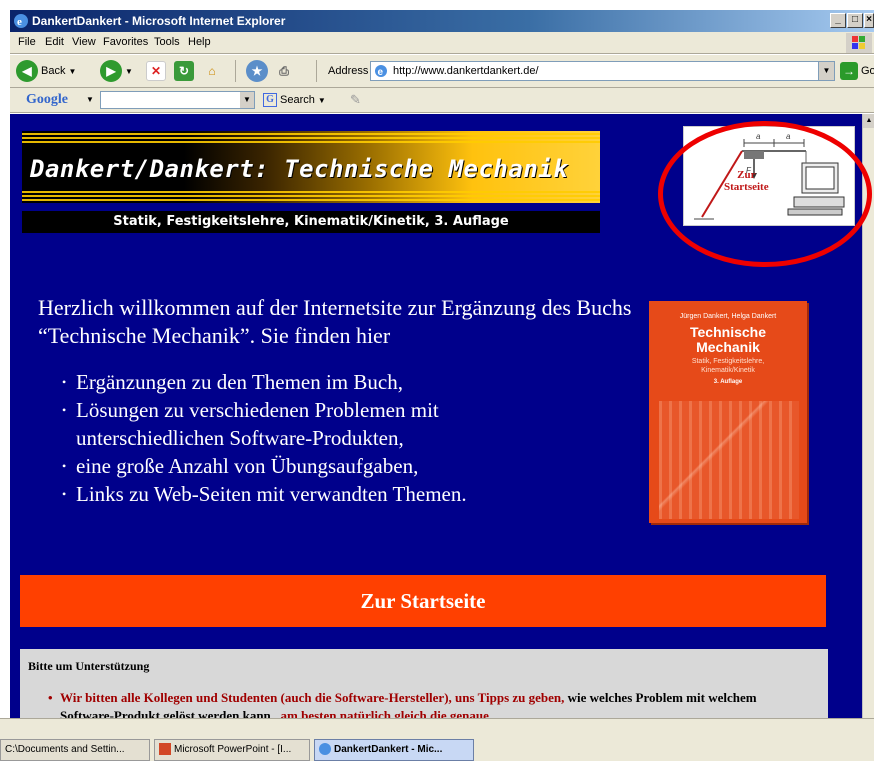  I want to click on book-title-line-2: Mechanik, so click(728, 347).